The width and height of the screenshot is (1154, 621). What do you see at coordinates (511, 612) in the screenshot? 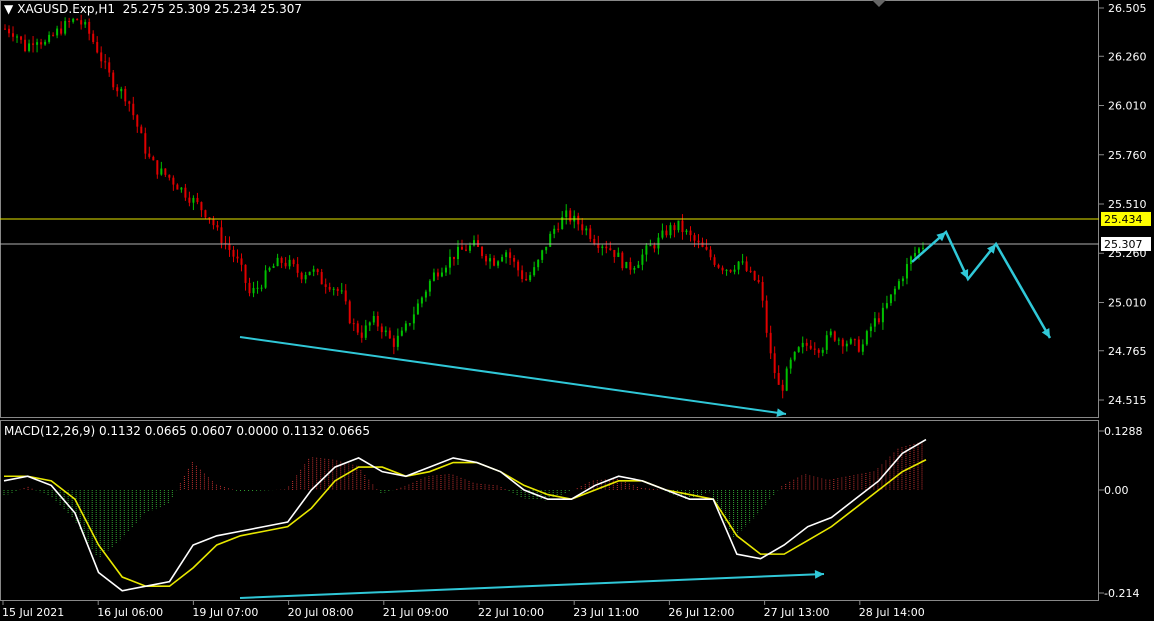
I see `time-axis-label: 22 Jul 10:00` at bounding box center [511, 612].